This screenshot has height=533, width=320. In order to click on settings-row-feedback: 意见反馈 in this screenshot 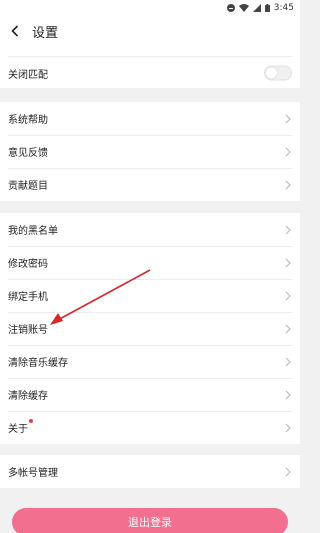, I will do `click(150, 151)`.